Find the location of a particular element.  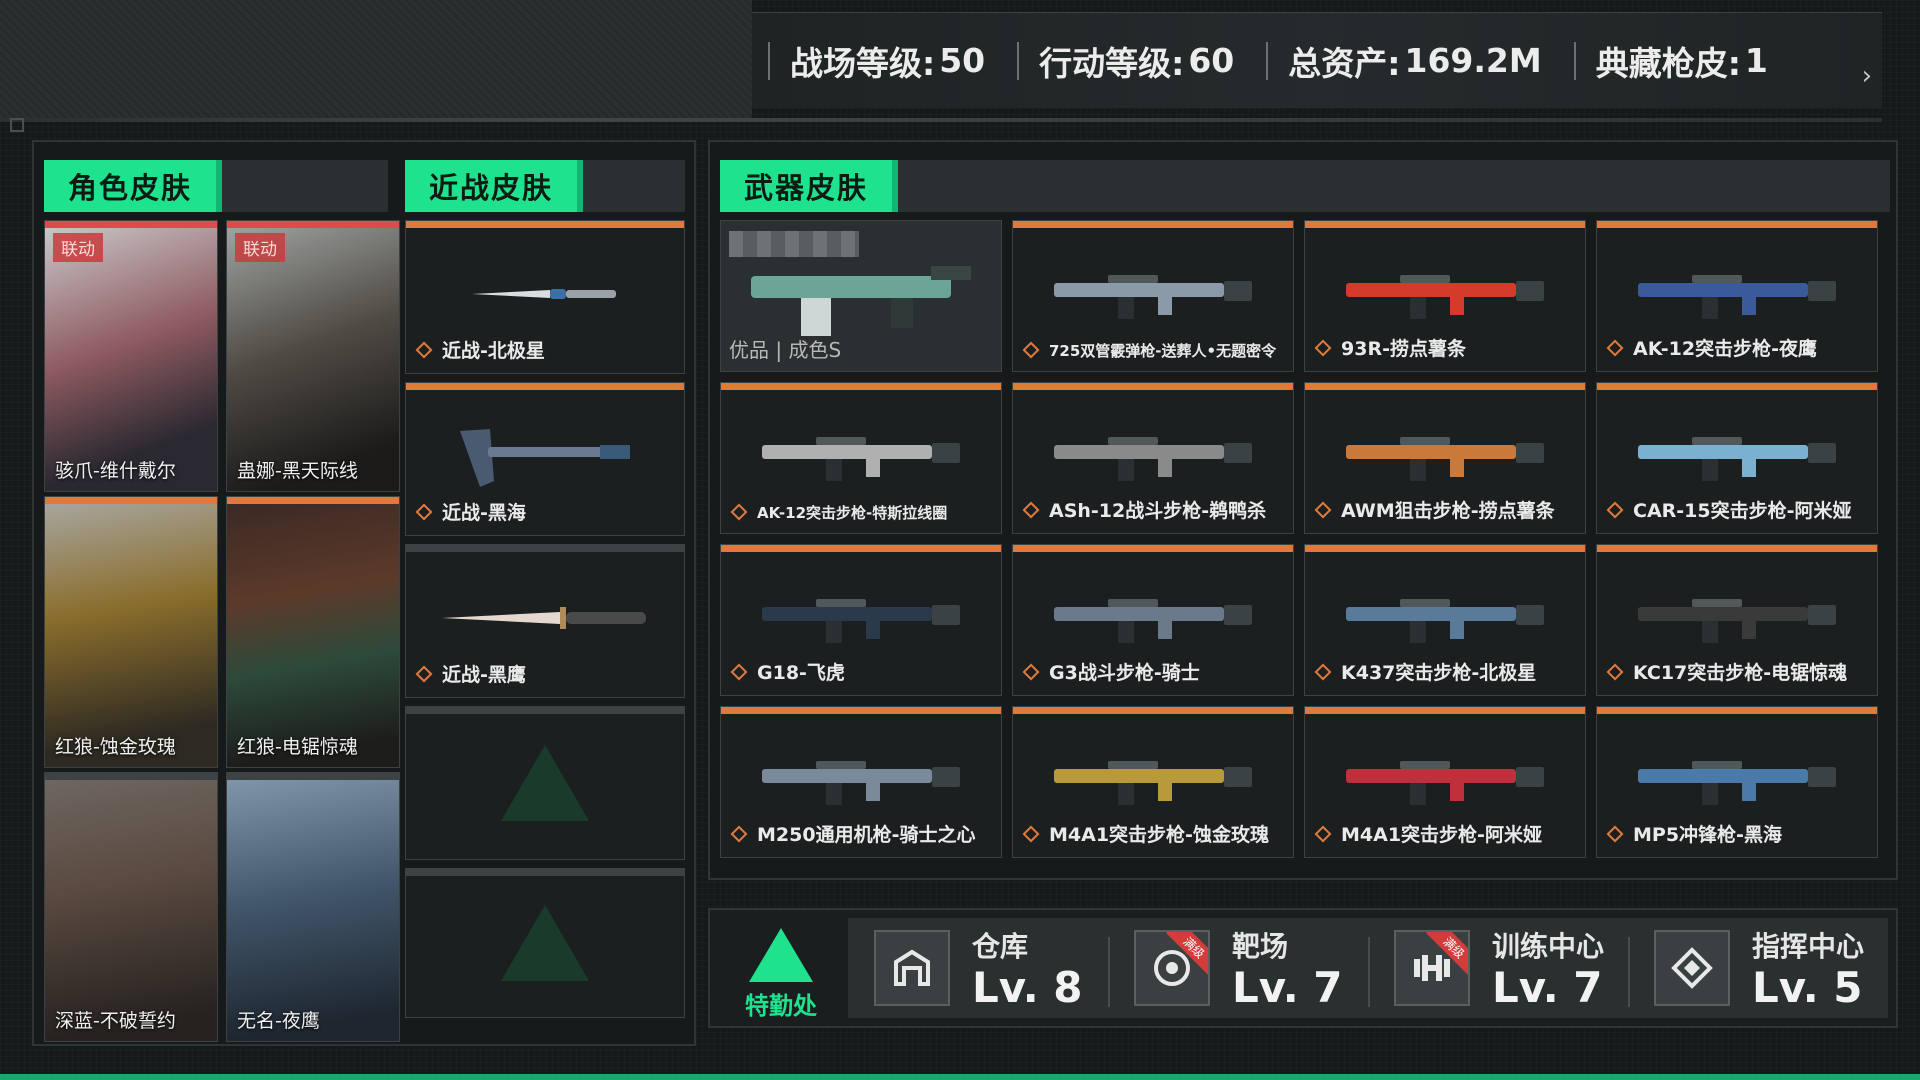

weapon-skin-card: 725双管霰弹枪-送葬人•无题密令 is located at coordinates (1153, 296).